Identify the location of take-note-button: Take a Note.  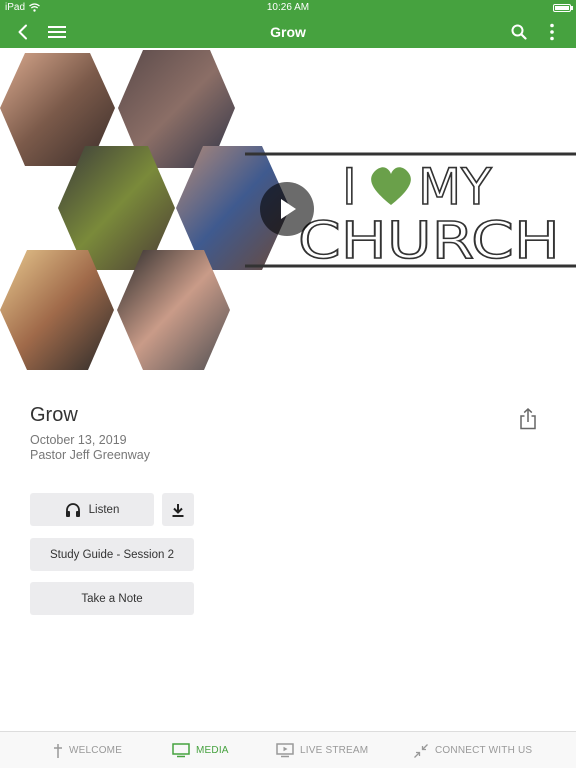
(112, 598).